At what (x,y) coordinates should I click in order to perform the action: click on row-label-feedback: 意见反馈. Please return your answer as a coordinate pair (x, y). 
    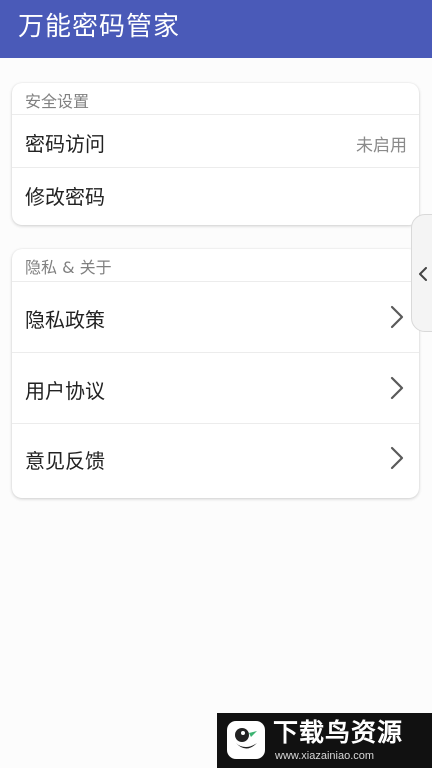
    Looking at the image, I should click on (65, 461).